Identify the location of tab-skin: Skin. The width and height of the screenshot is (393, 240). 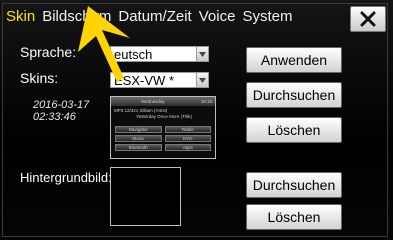
(20, 19).